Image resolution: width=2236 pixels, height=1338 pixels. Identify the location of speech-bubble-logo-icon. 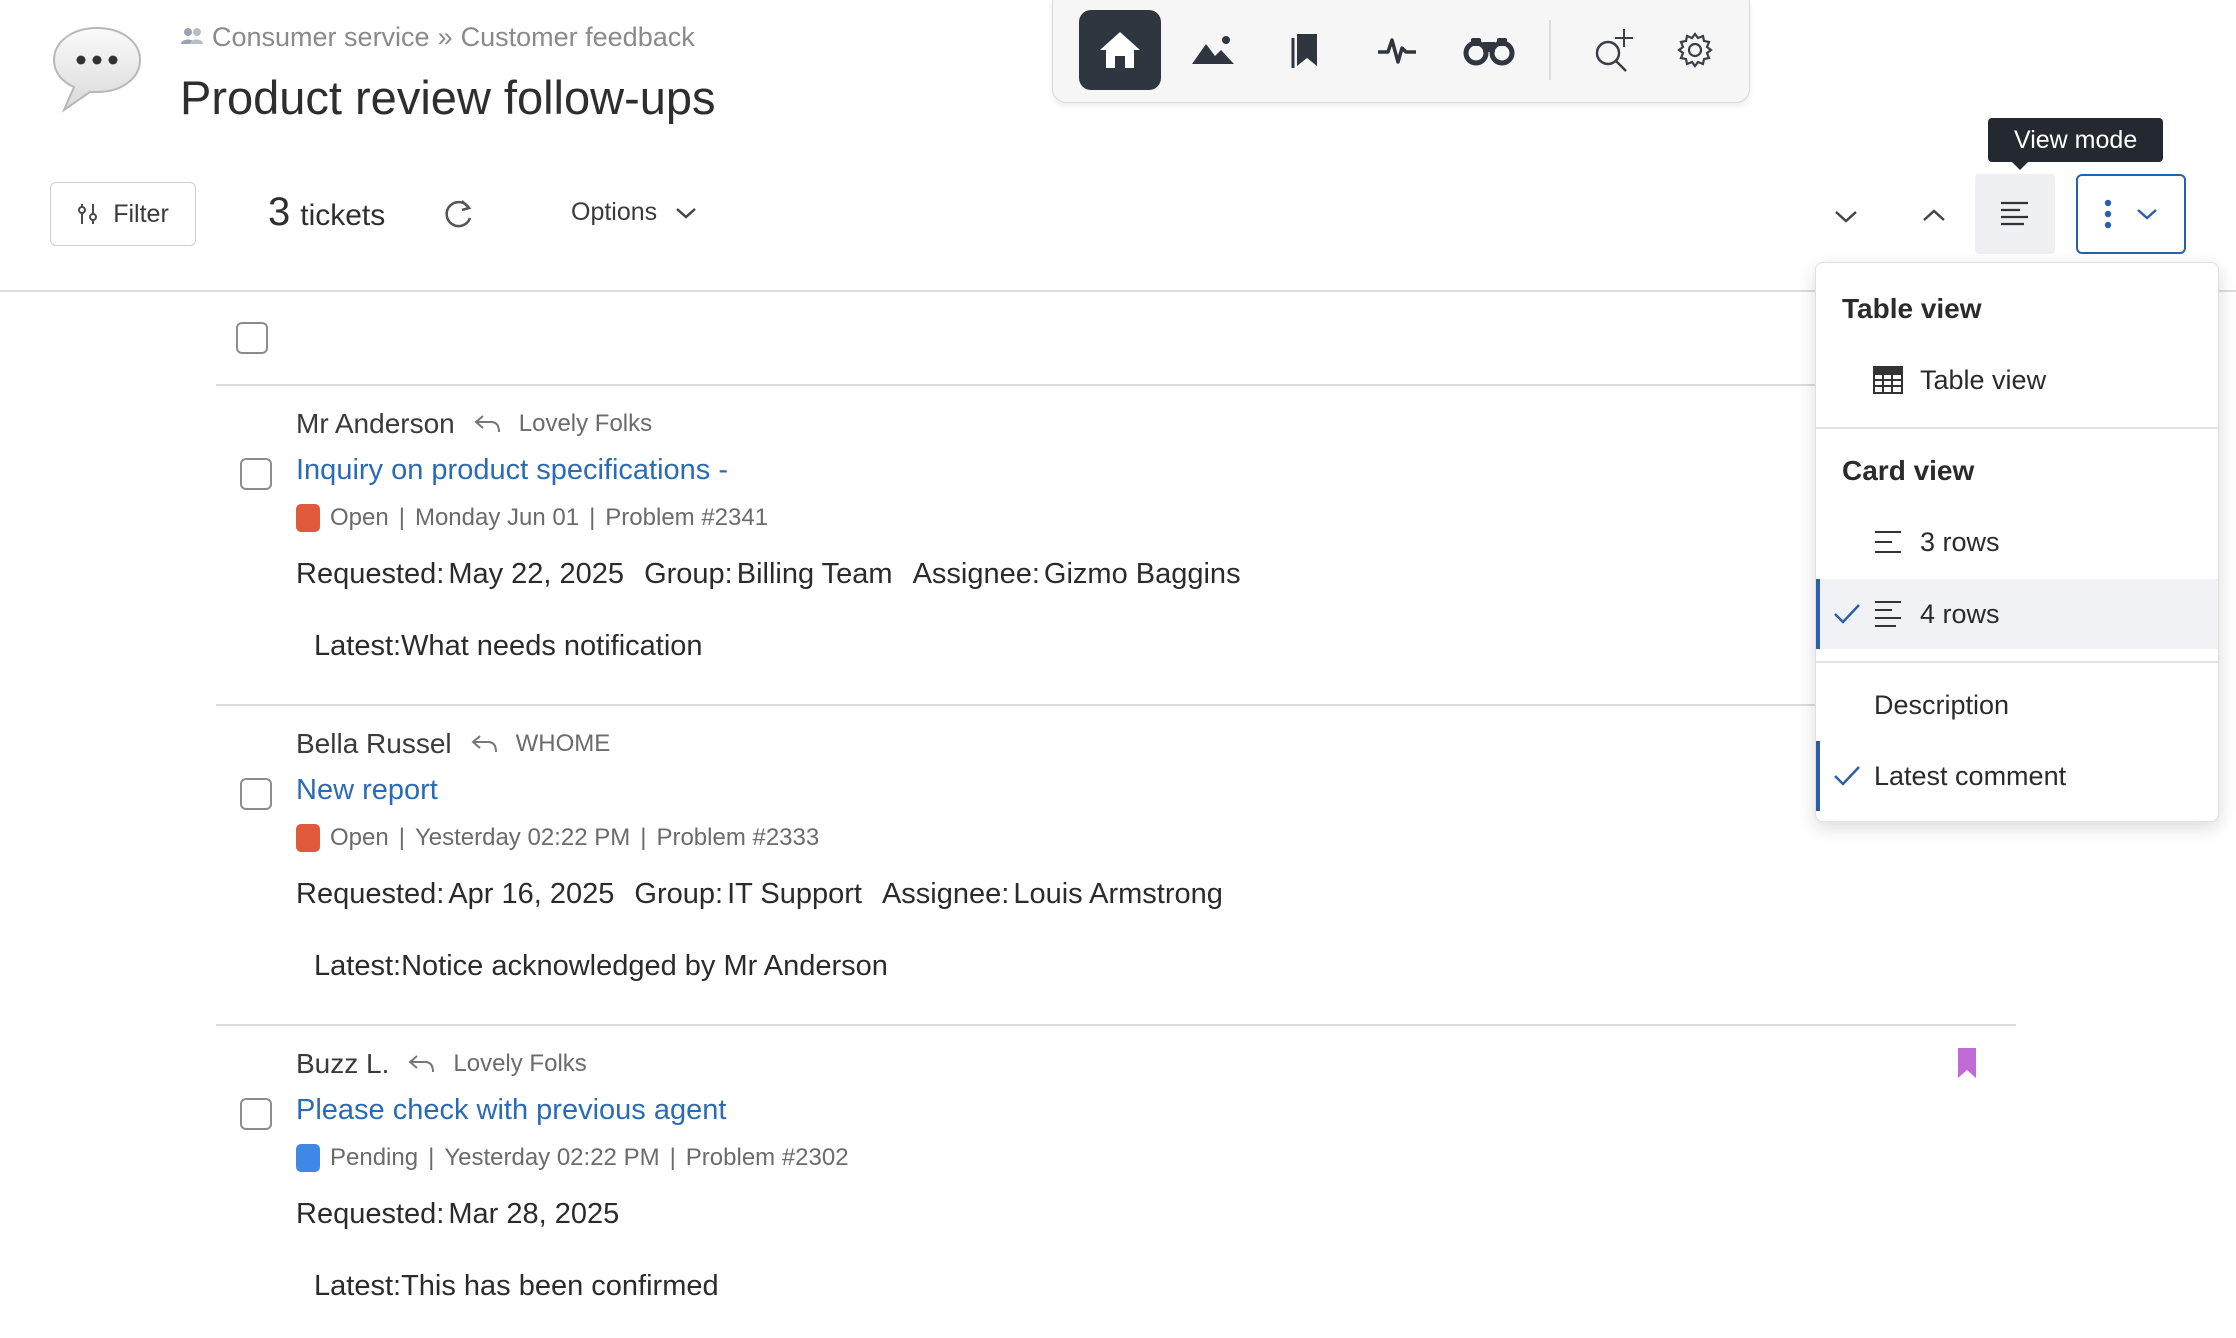
(97, 69).